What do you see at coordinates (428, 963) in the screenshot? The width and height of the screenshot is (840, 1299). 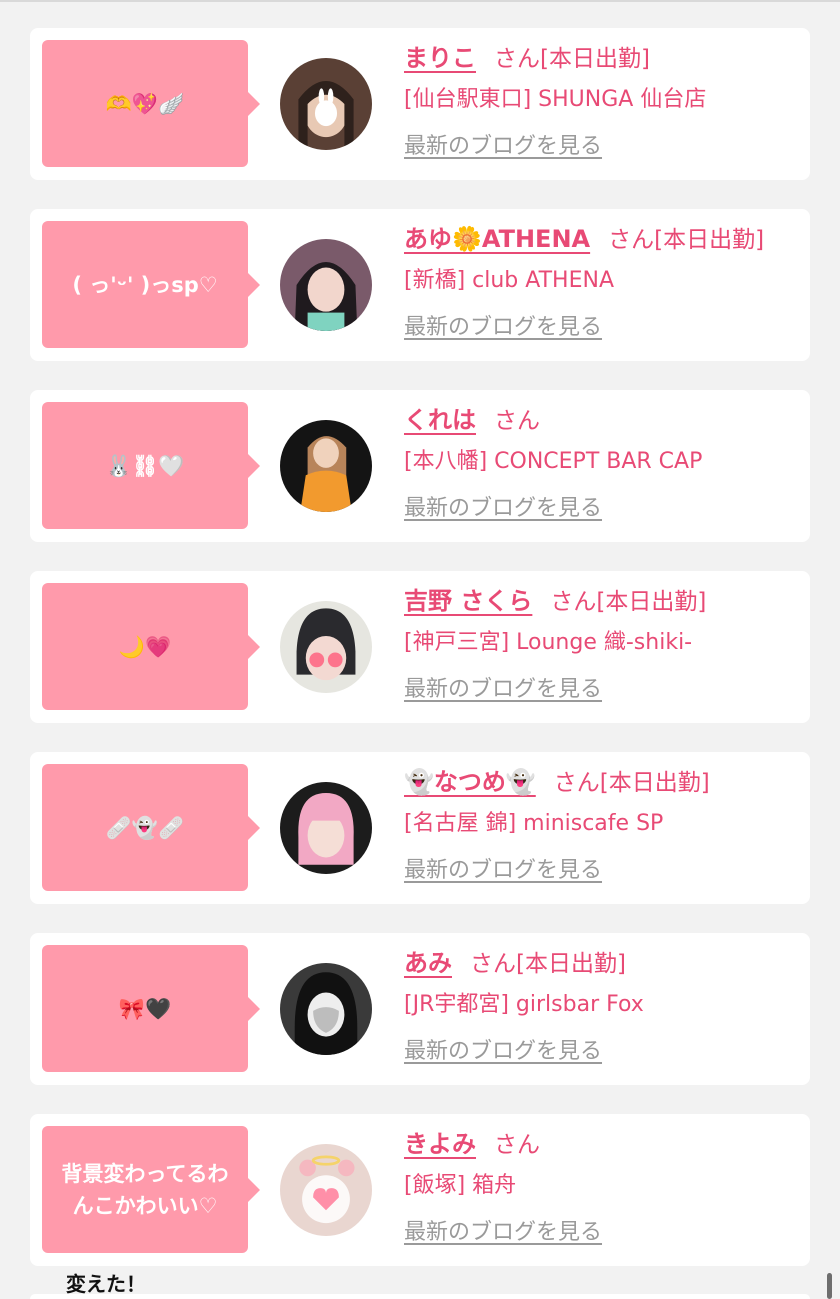 I see `cast-name-link: あみ` at bounding box center [428, 963].